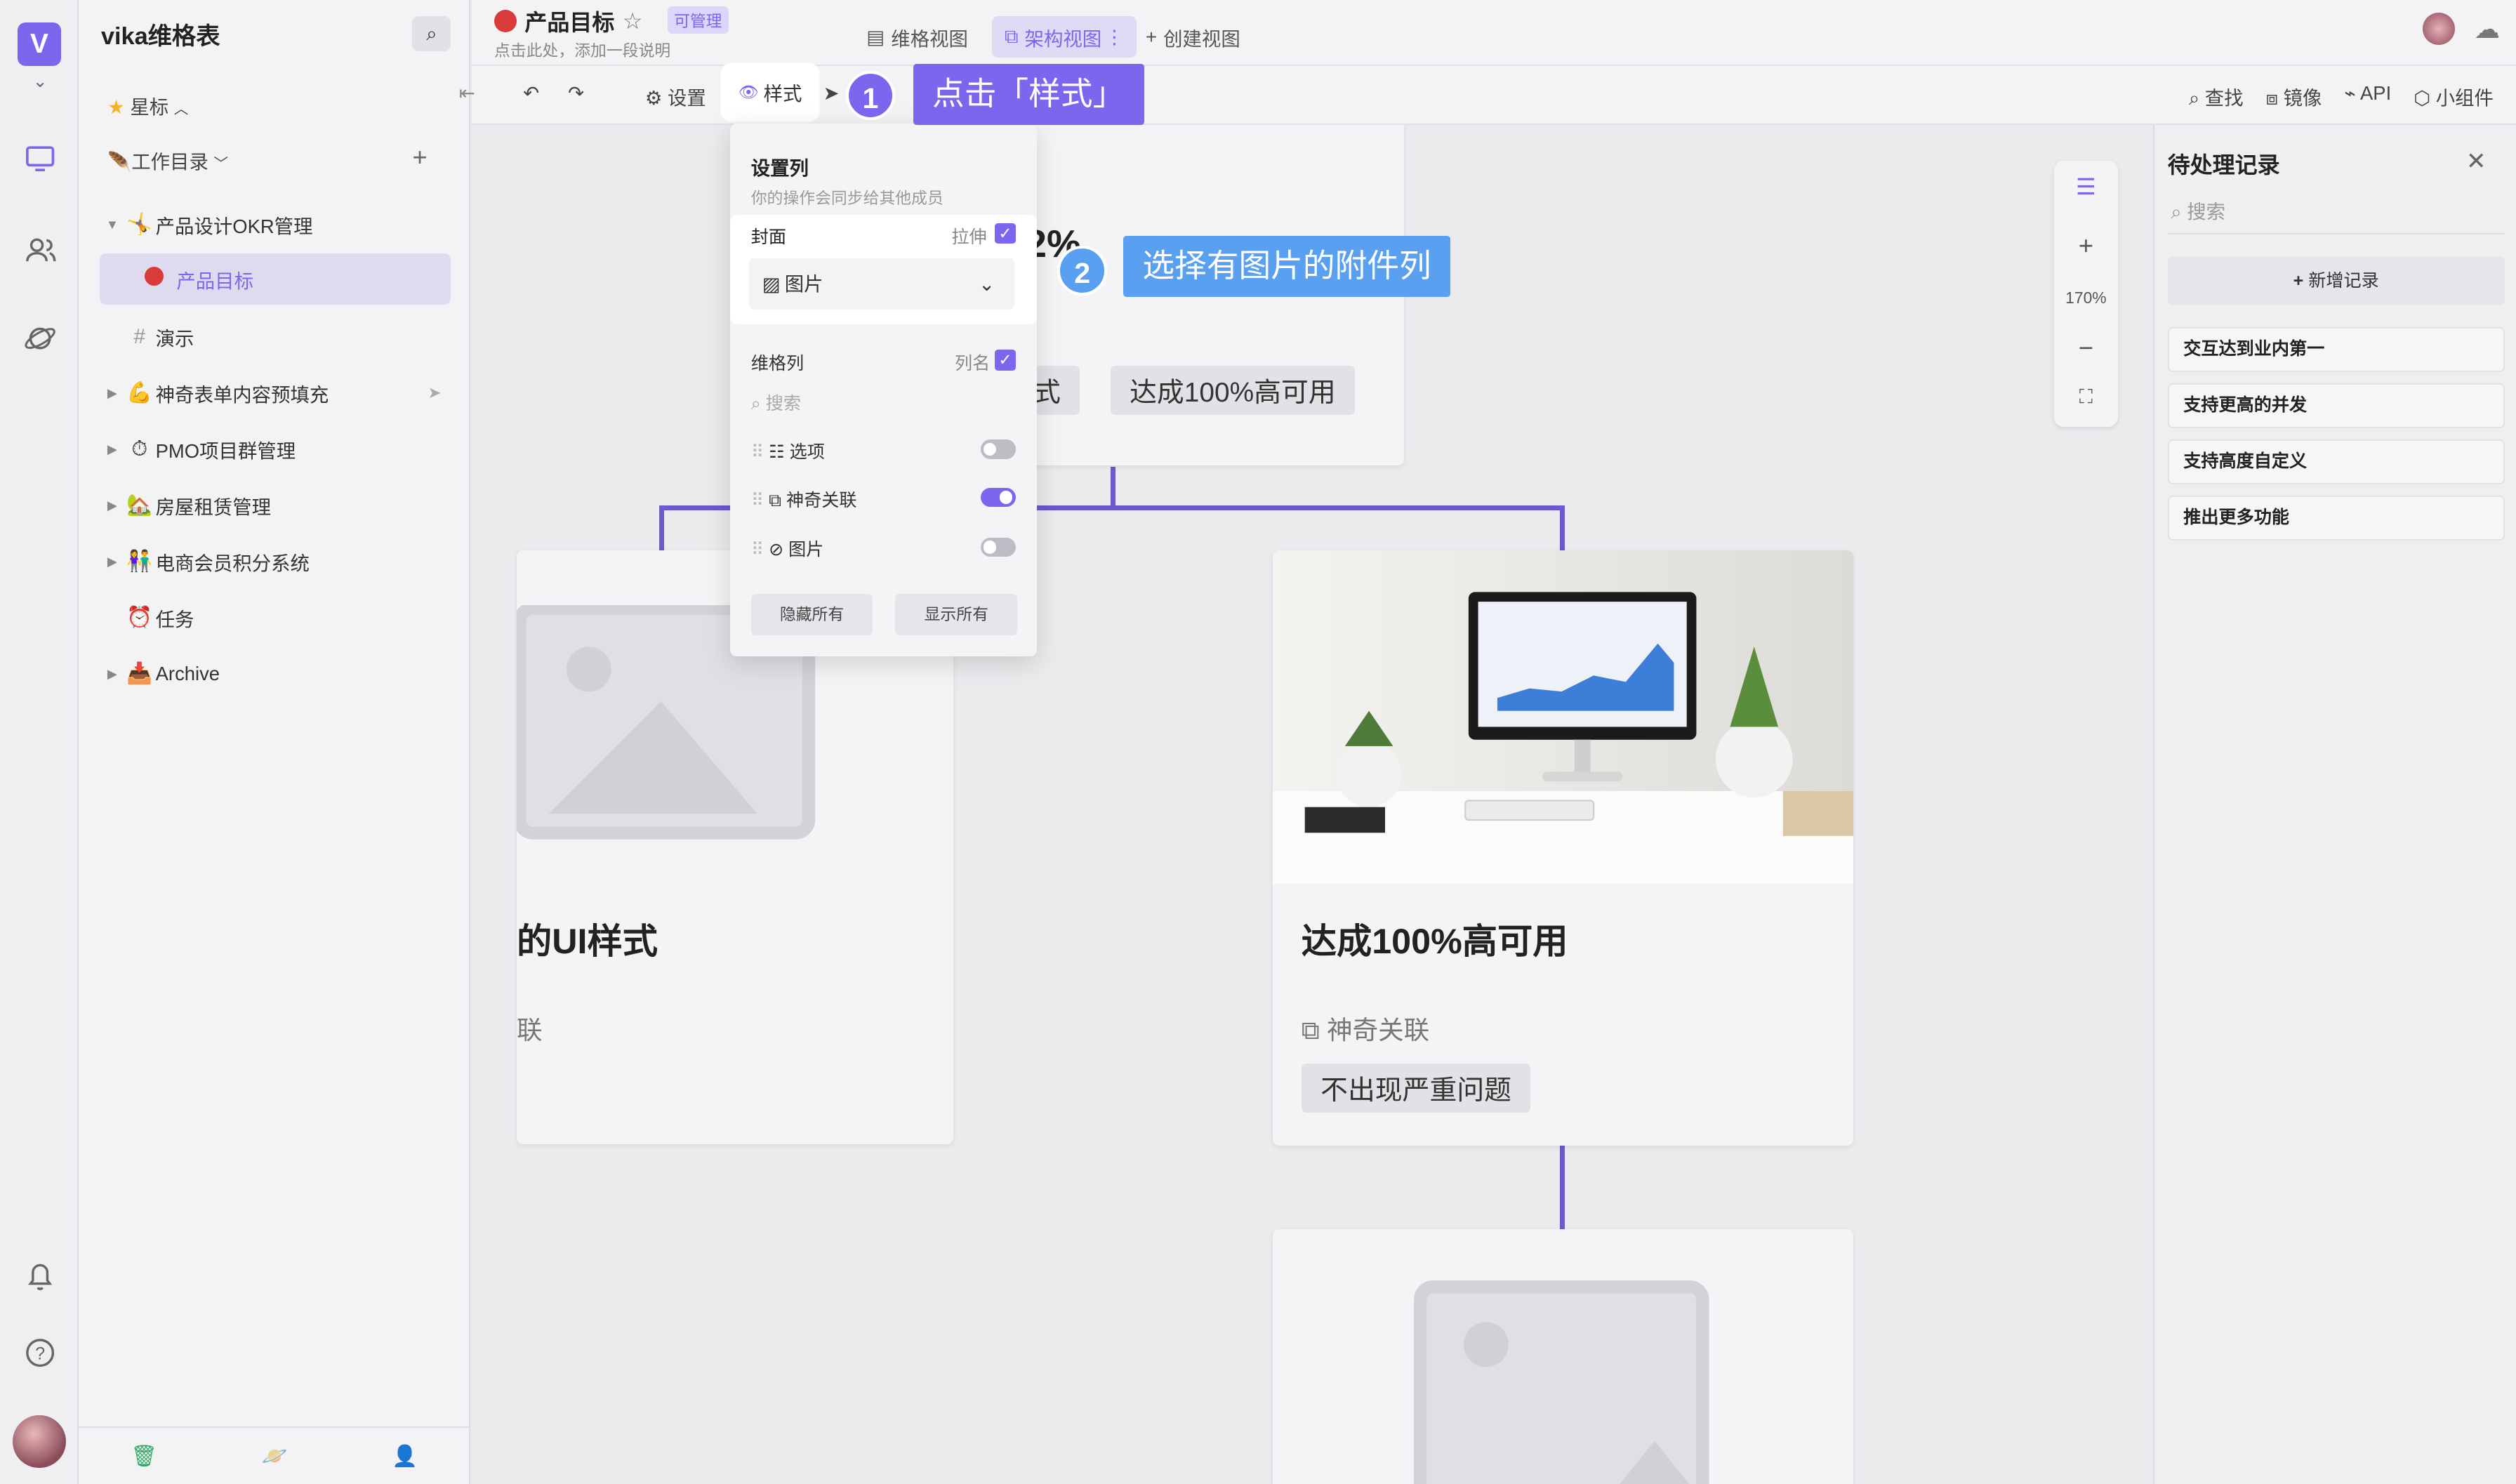 The width and height of the screenshot is (2516, 1484). I want to click on record-card, so click(1562, 1356).